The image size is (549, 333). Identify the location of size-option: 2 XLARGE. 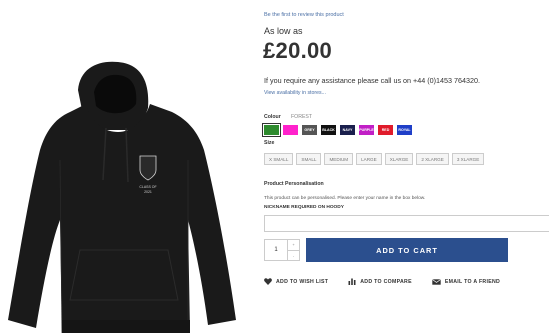
(432, 159).